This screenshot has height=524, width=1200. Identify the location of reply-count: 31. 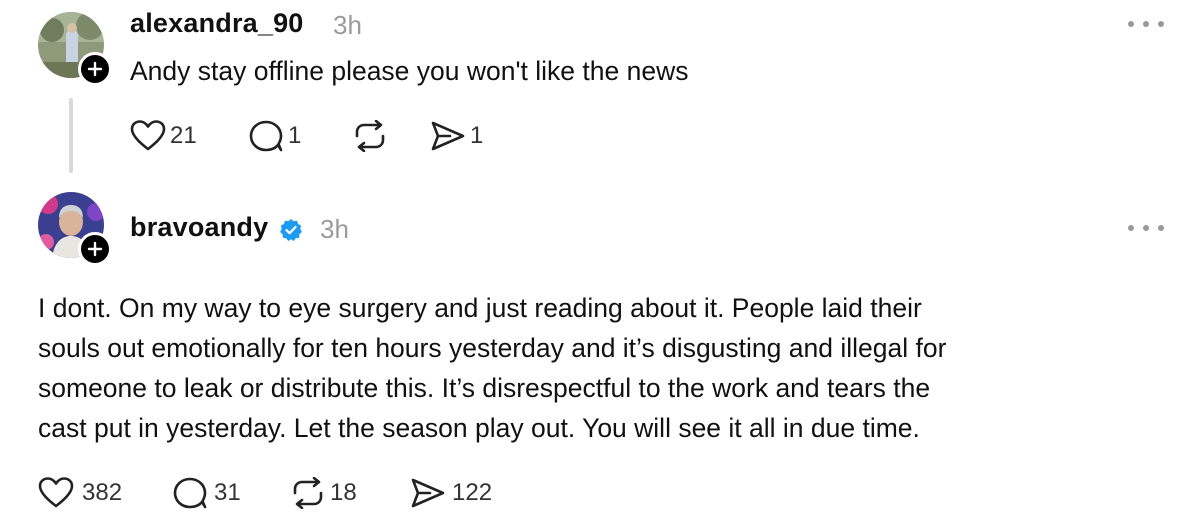
(227, 492).